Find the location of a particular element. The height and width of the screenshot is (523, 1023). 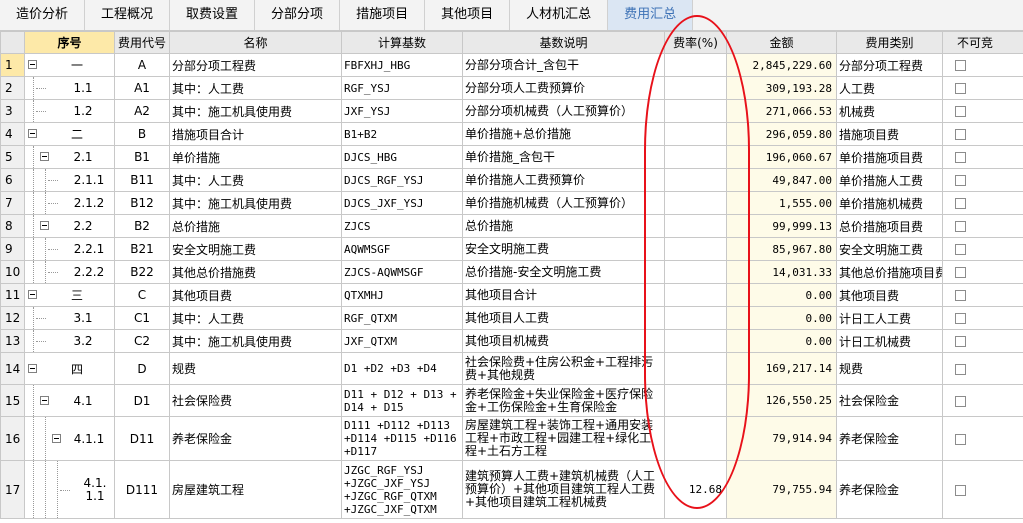

calc-base: FBFXHJ_HBG is located at coordinates (402, 65).